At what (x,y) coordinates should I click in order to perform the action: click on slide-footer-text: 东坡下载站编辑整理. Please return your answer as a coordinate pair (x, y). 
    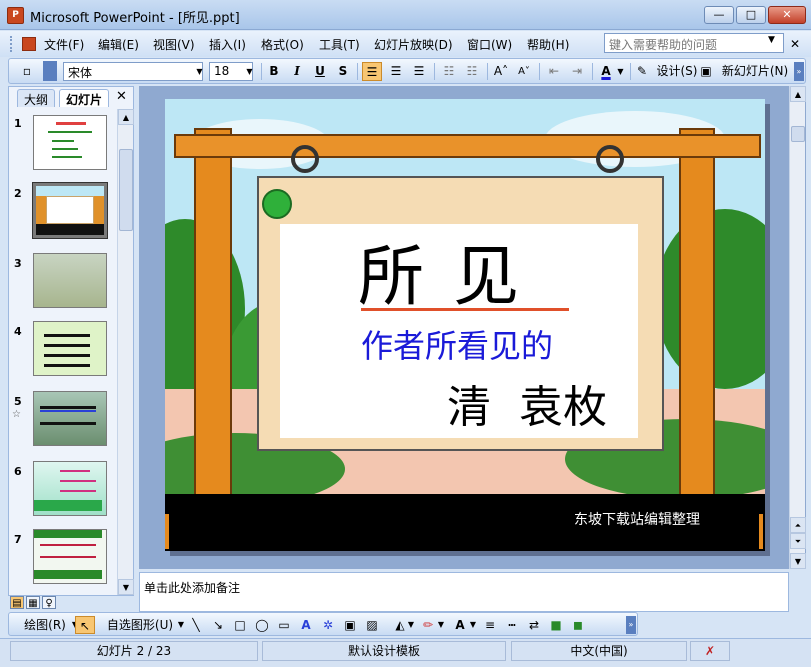
    Looking at the image, I should click on (637, 519).